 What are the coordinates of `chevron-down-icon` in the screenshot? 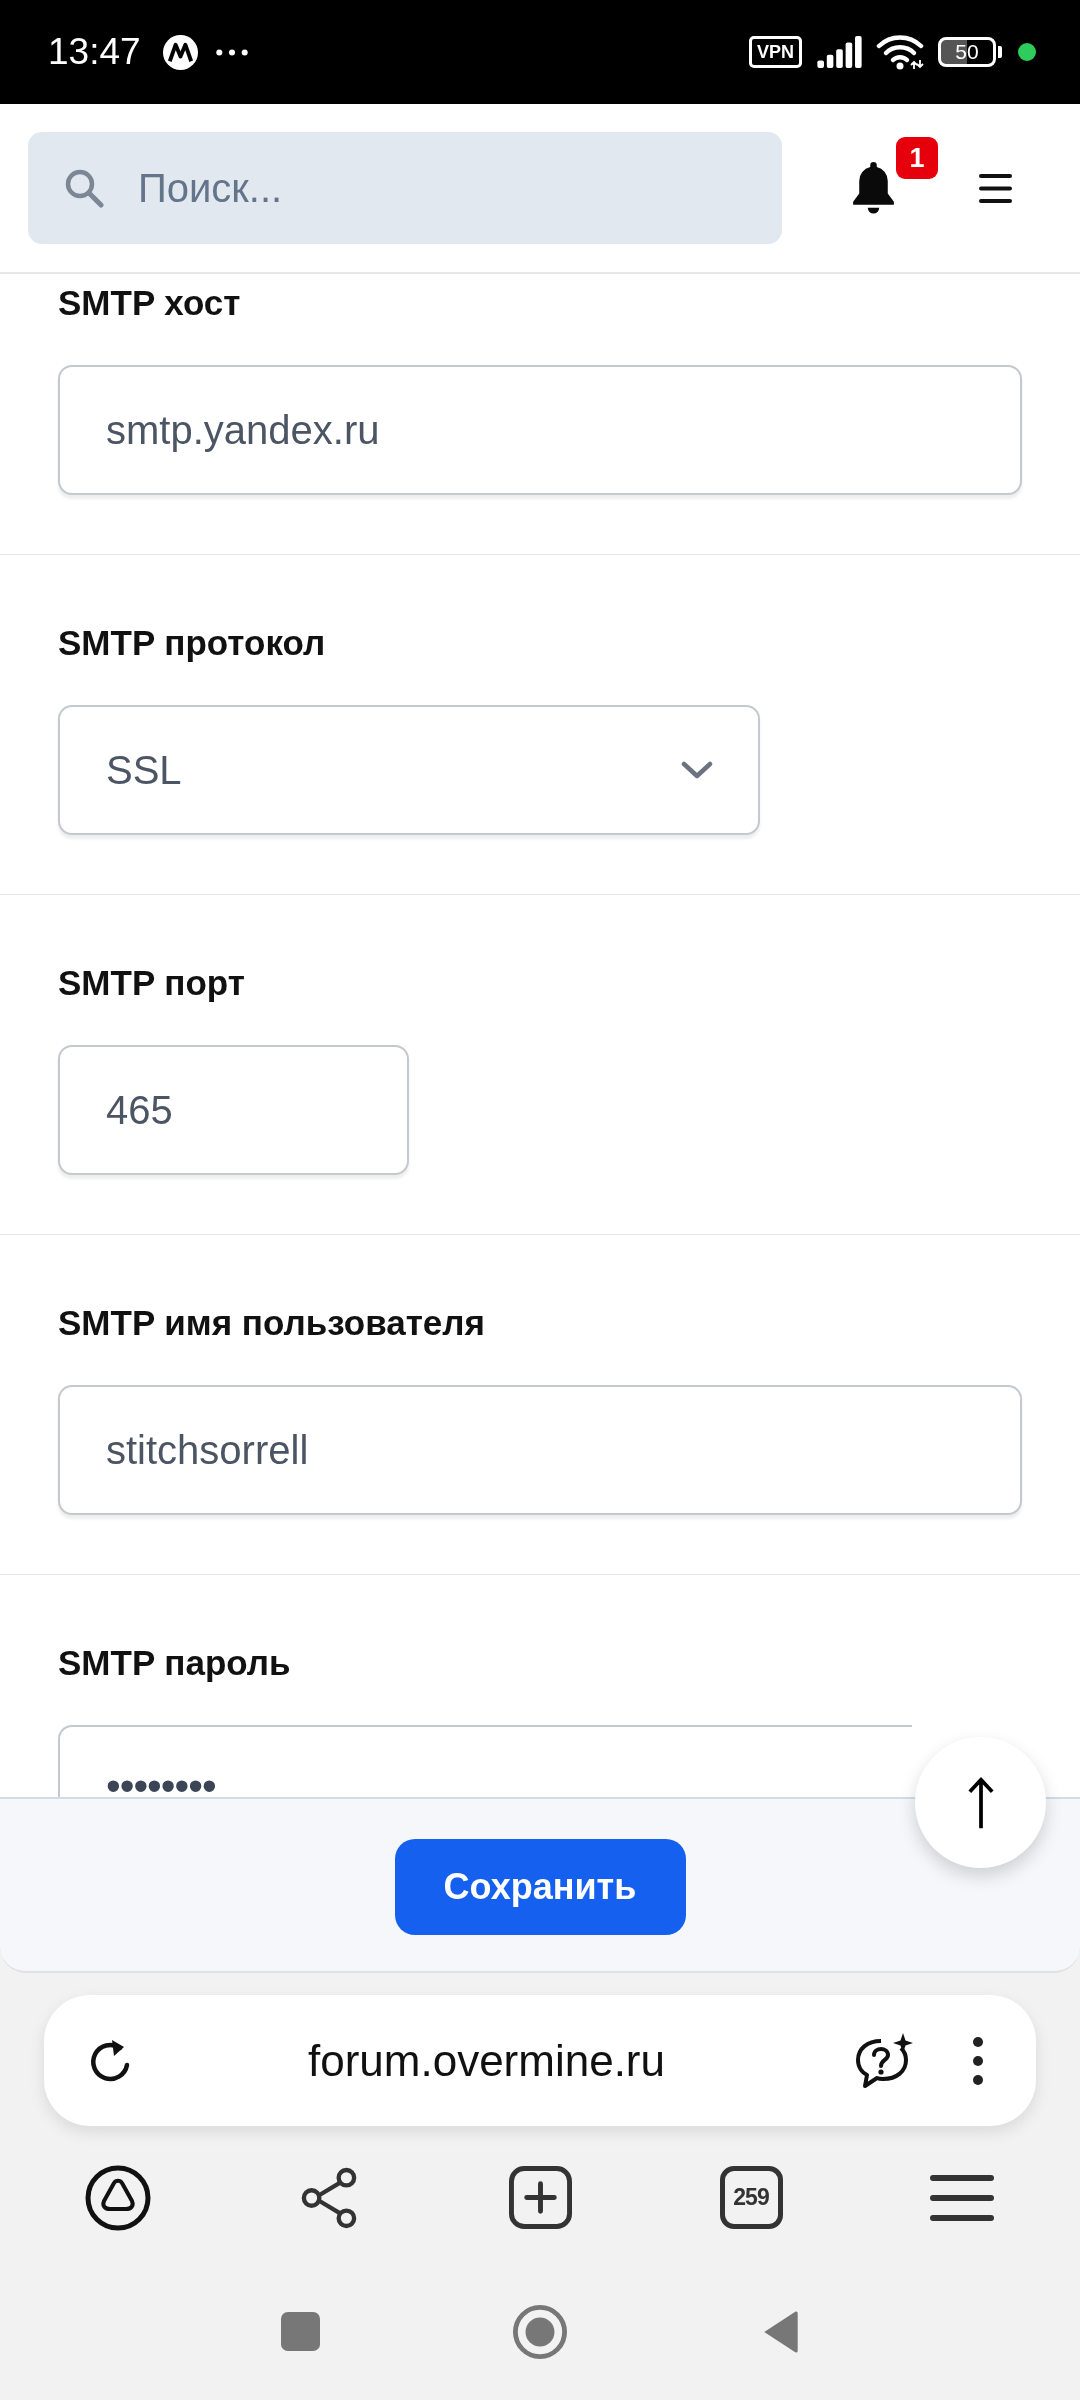 It's located at (697, 770).